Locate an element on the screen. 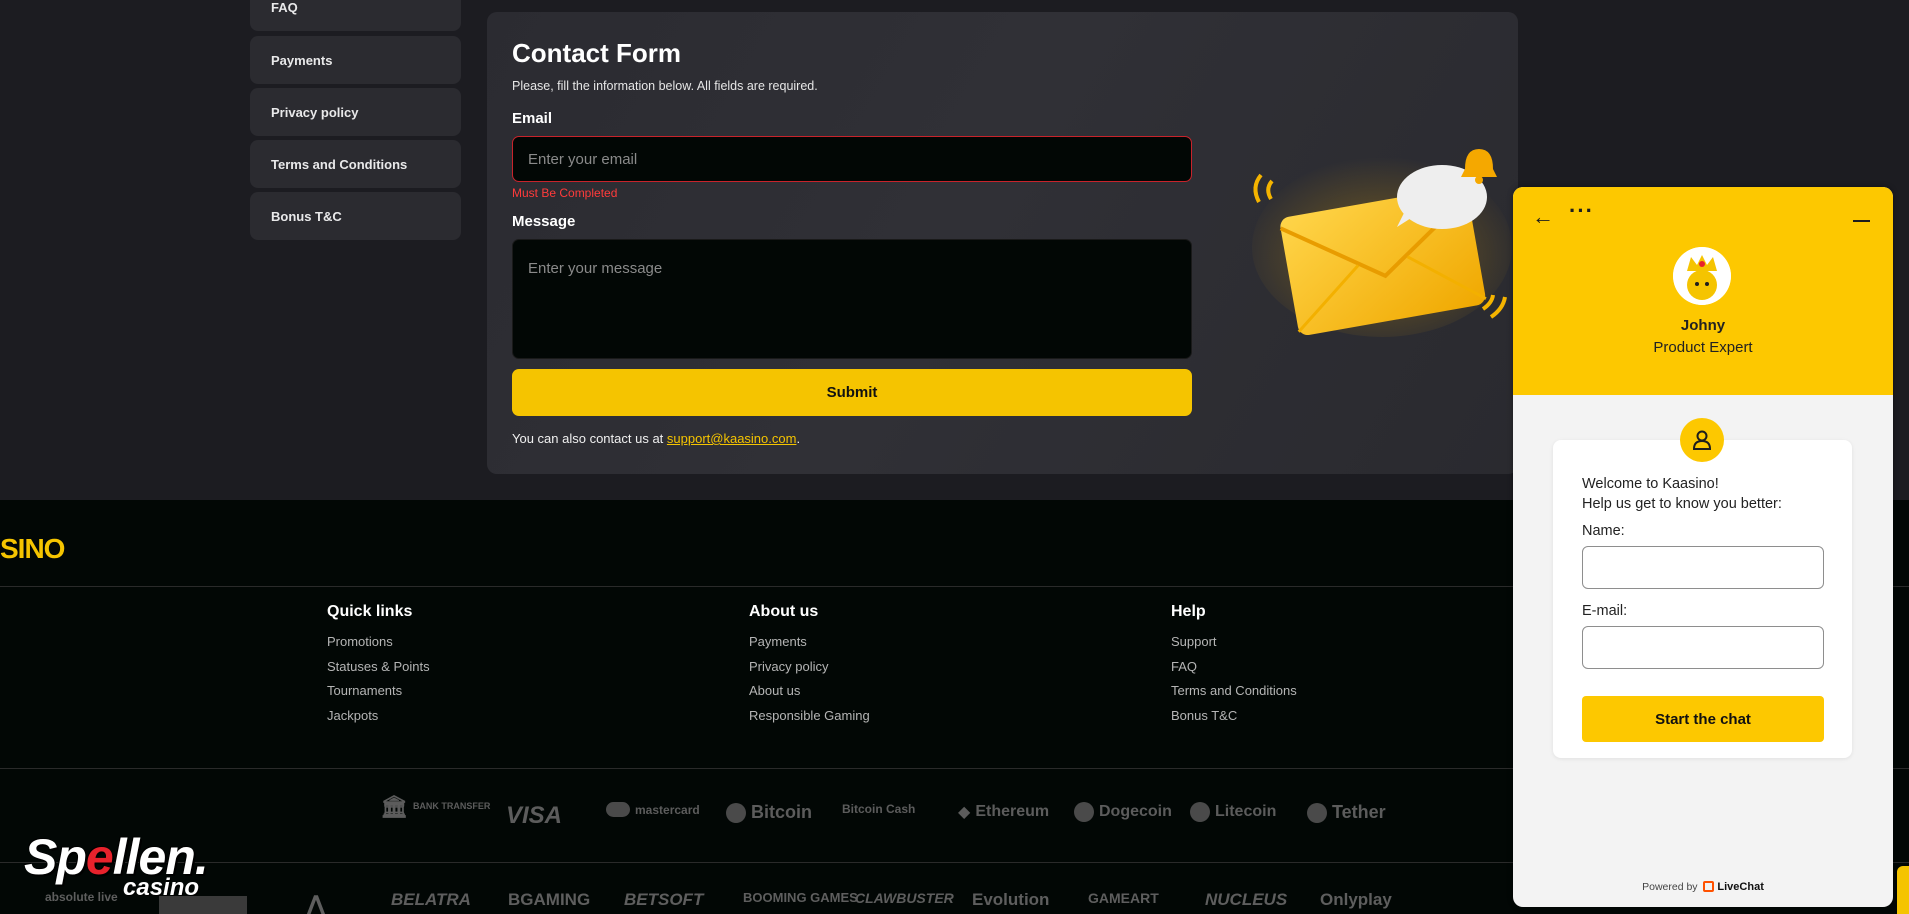  contact-note-suffix: . is located at coordinates (798, 438).